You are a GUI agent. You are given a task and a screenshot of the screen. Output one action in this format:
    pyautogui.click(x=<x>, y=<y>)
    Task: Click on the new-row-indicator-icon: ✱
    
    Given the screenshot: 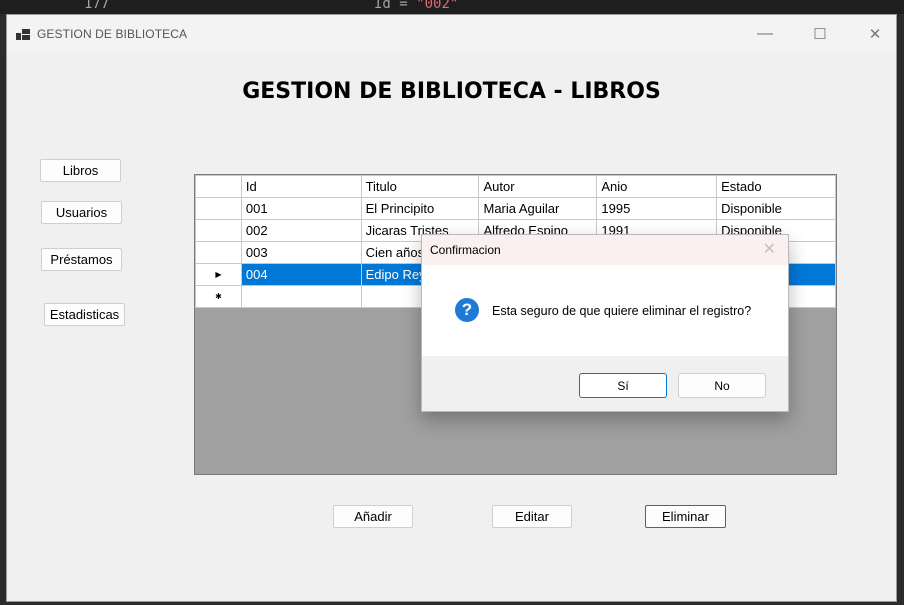 What is the action you would take?
    pyautogui.click(x=218, y=296)
    